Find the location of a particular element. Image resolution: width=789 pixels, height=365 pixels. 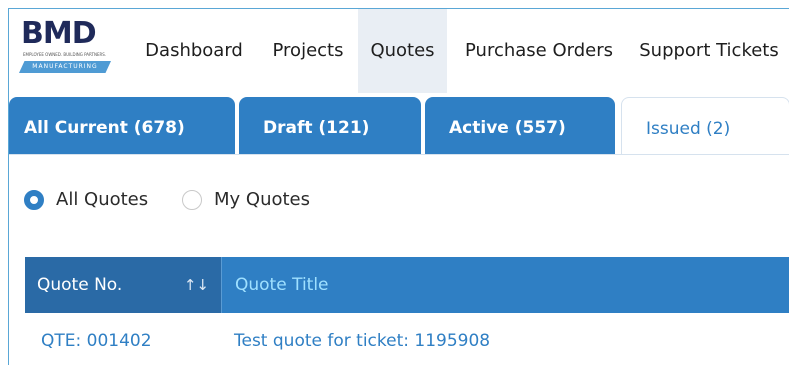

radio-all-quotes: All Quotes is located at coordinates (86, 200).